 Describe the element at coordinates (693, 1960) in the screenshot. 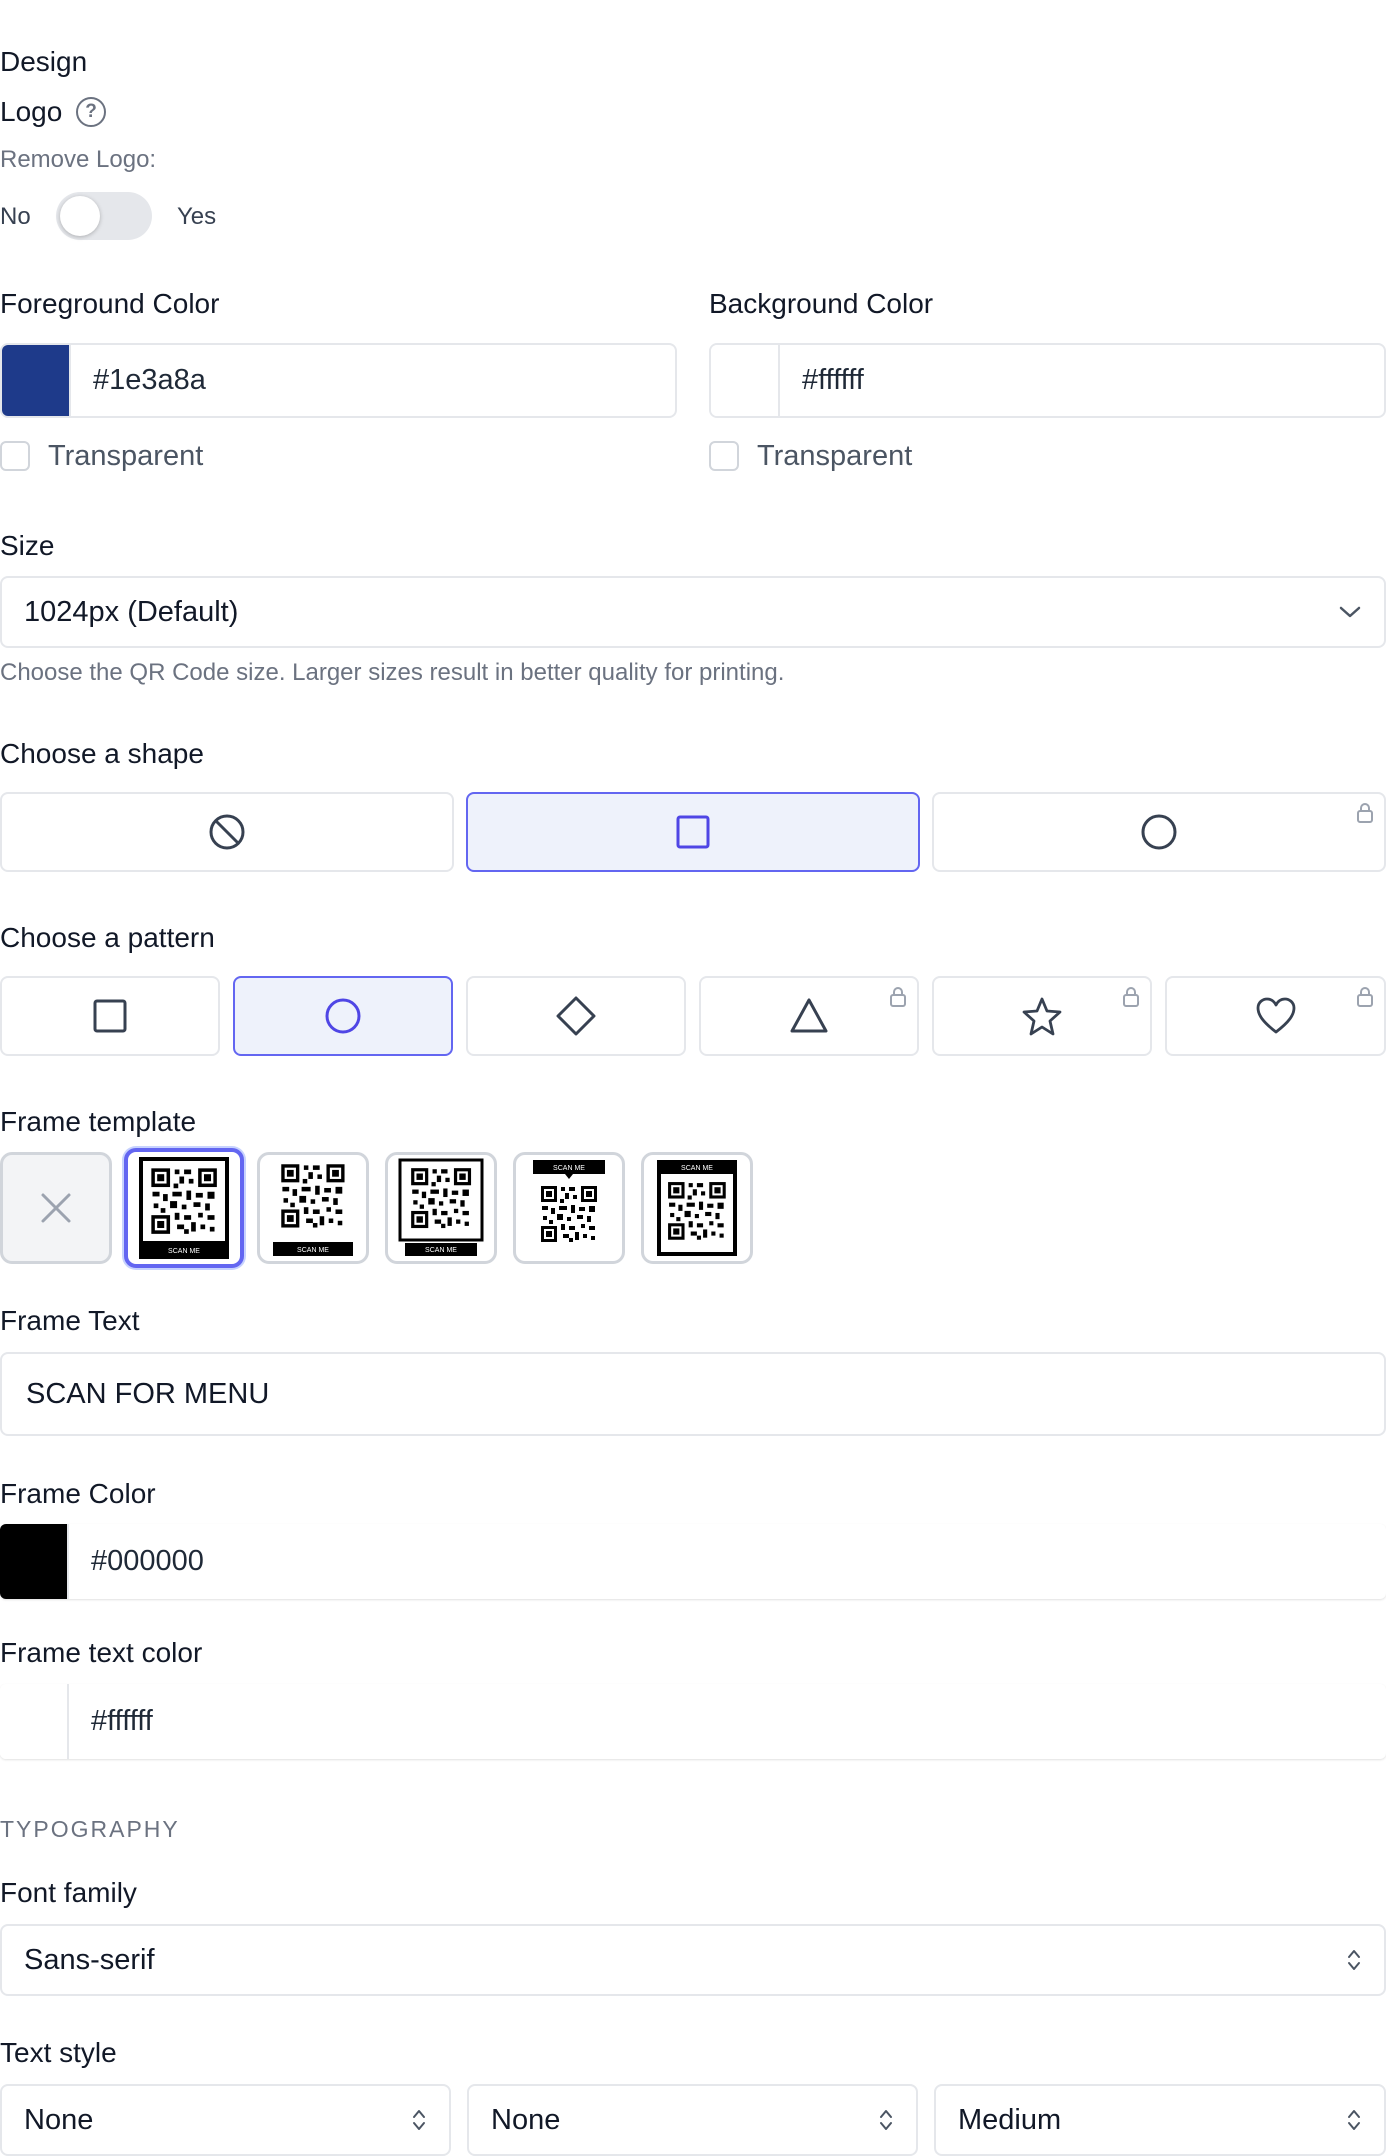

I see `font-family-select: Sans-serif` at that location.